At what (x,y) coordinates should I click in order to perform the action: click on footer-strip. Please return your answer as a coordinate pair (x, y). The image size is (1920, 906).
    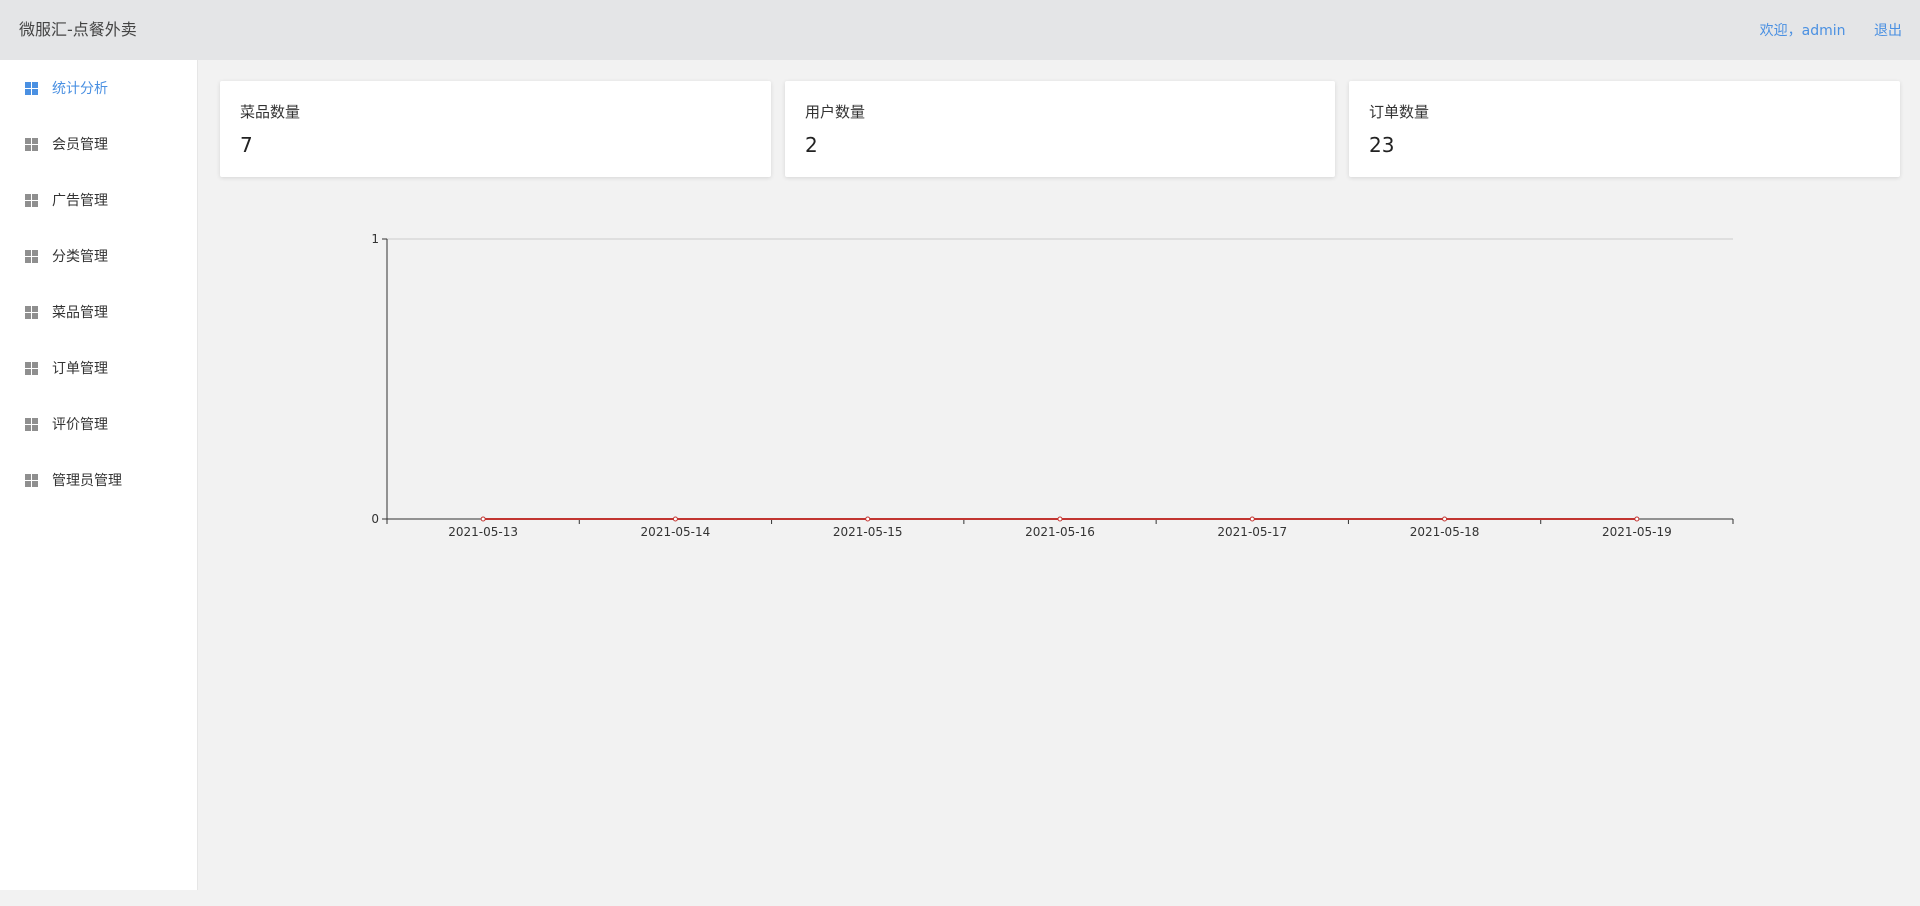
    Looking at the image, I should click on (960, 898).